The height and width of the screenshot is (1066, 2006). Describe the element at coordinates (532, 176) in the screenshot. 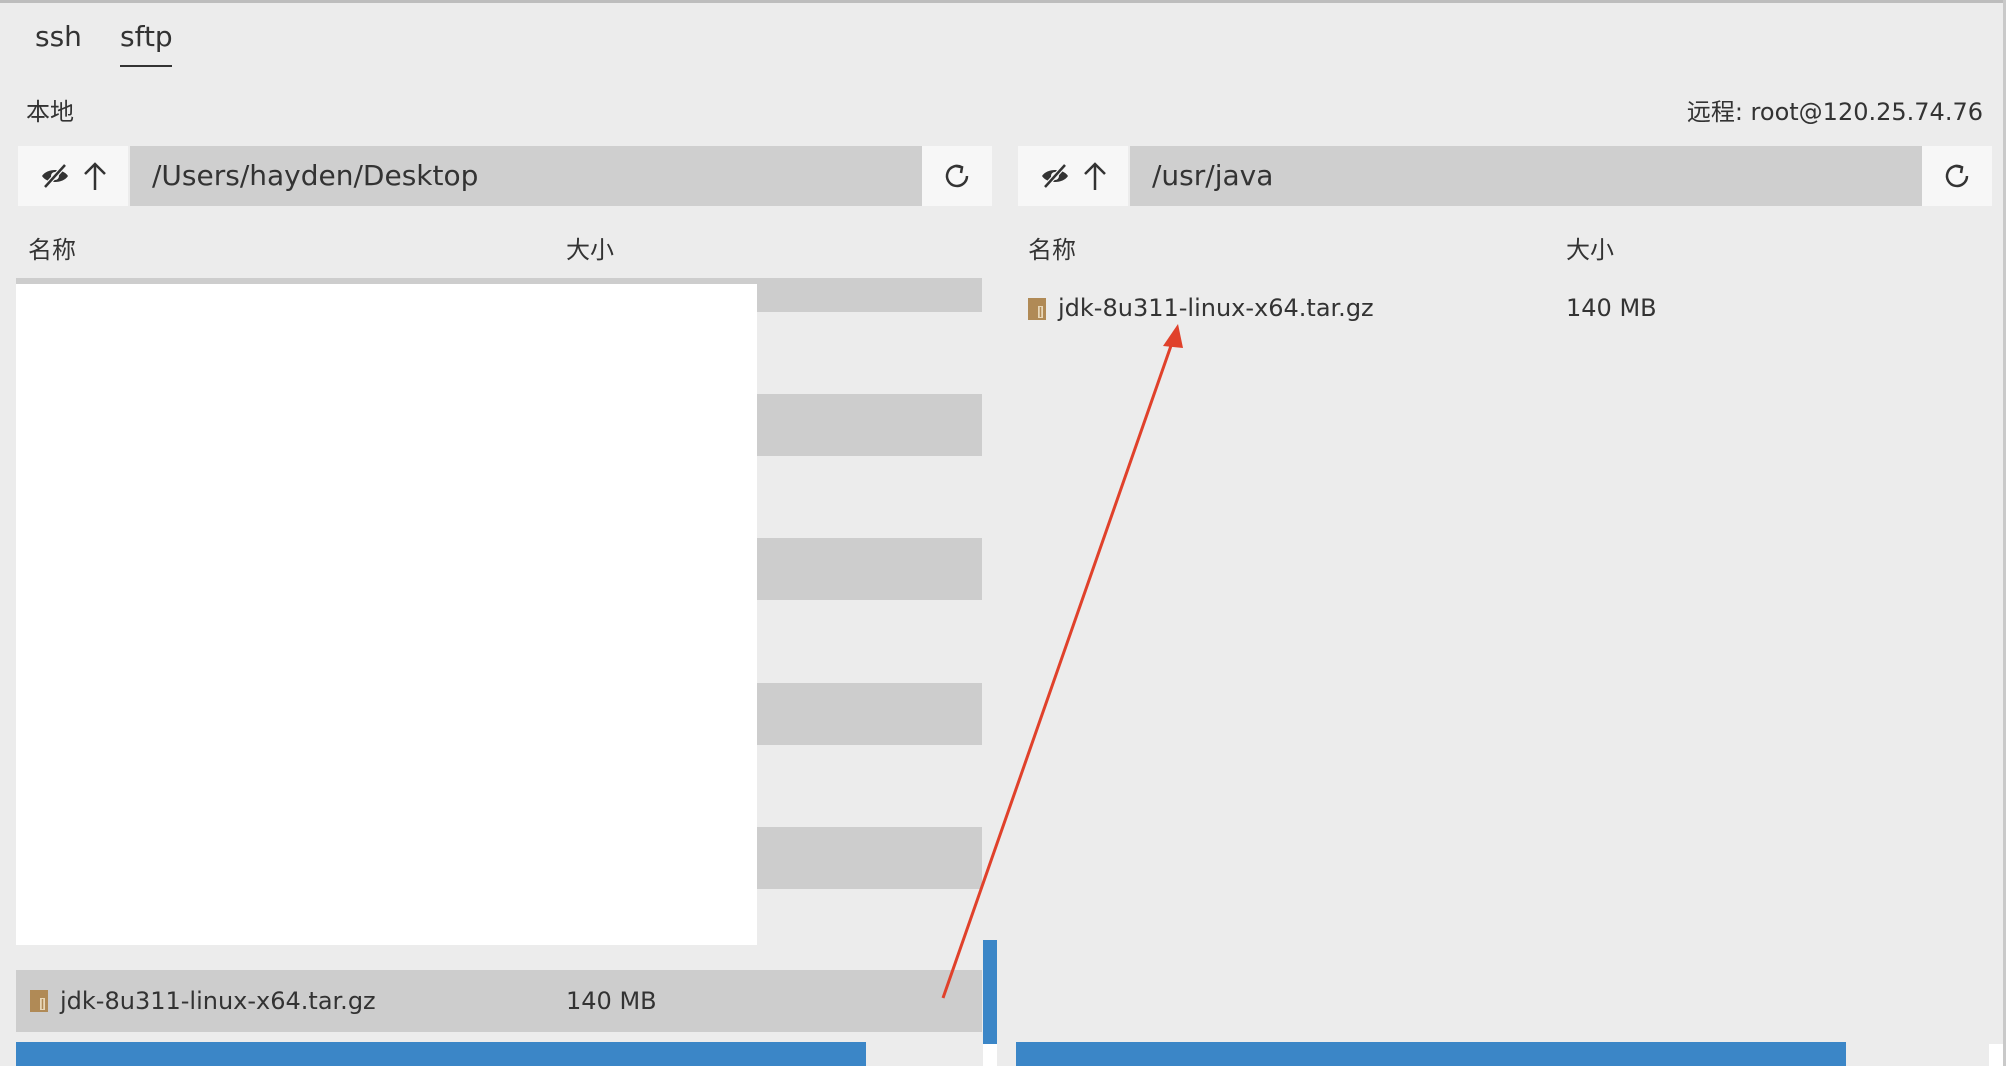

I see `local-path-input: /Users/hayden/Desktop` at that location.